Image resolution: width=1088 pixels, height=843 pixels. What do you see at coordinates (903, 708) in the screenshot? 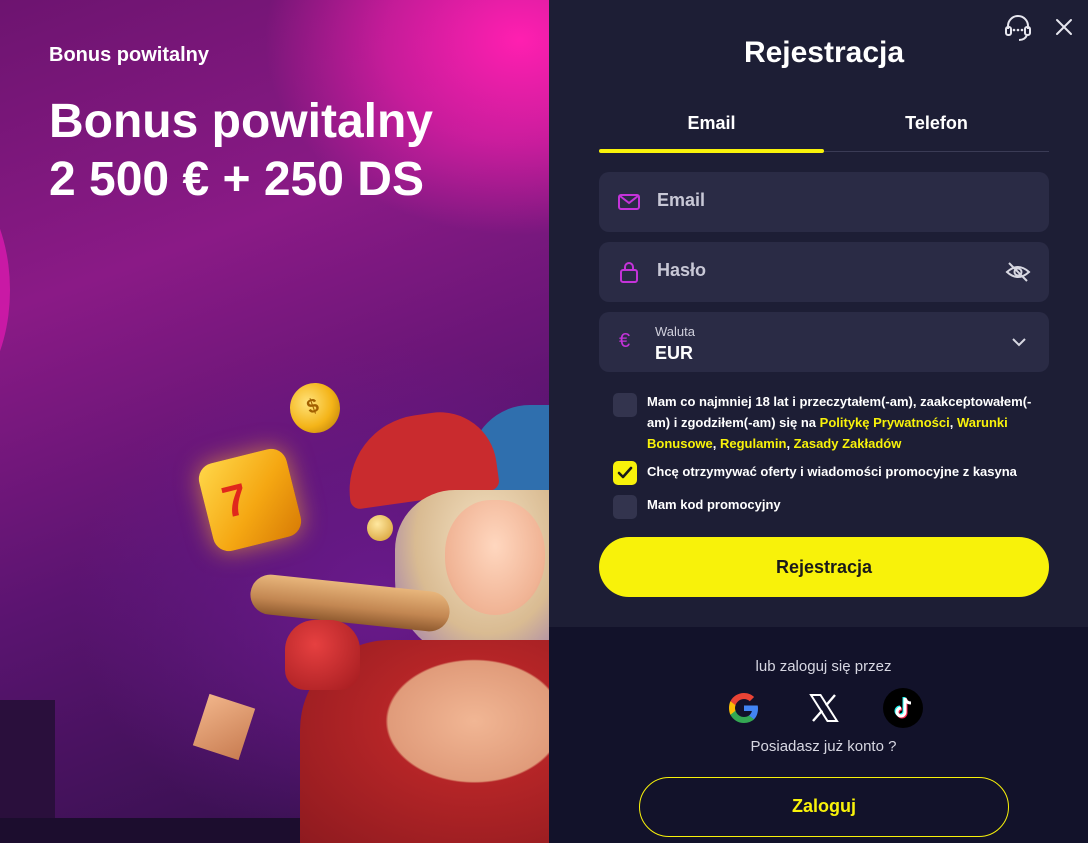
I see `tiktok-icon` at bounding box center [903, 708].